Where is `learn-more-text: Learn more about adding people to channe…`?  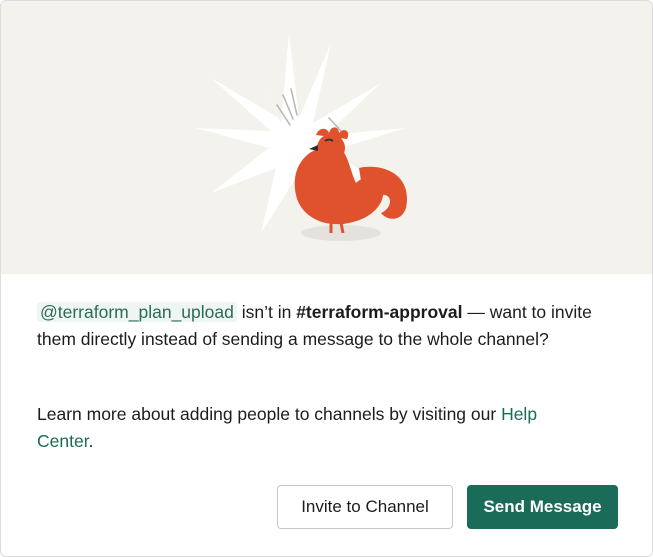 learn-more-text: Learn more about adding people to channe… is located at coordinates (269, 414).